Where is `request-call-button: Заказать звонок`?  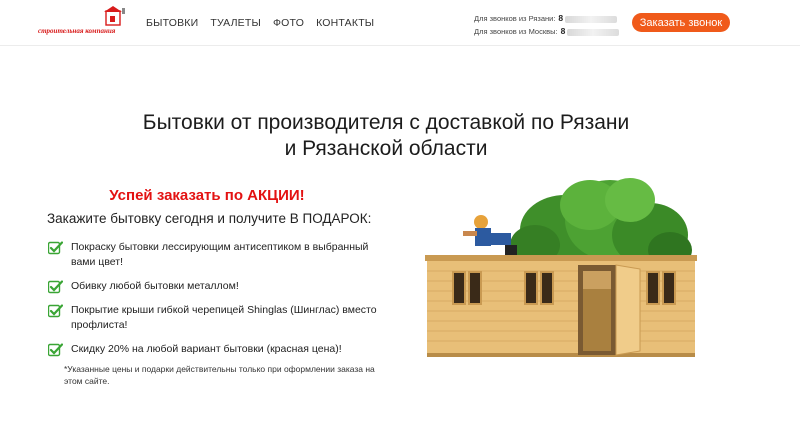
request-call-button: Заказать звонок is located at coordinates (681, 22).